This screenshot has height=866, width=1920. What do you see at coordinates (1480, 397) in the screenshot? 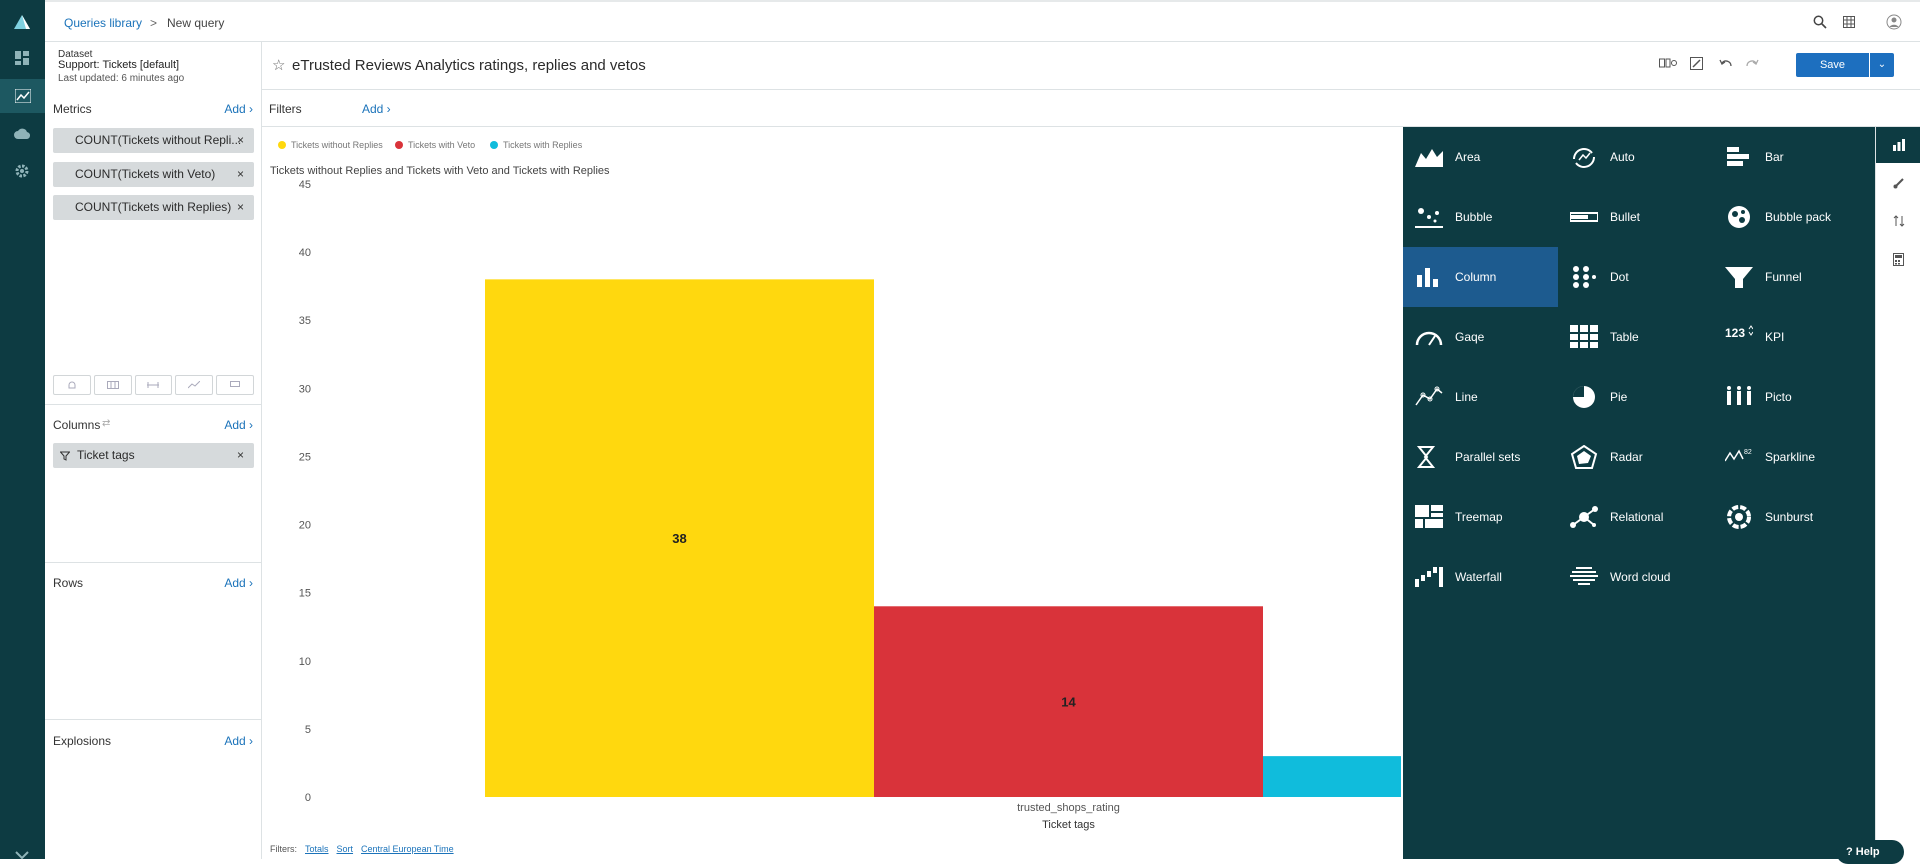
I see `chart-type-line: Line` at bounding box center [1480, 397].